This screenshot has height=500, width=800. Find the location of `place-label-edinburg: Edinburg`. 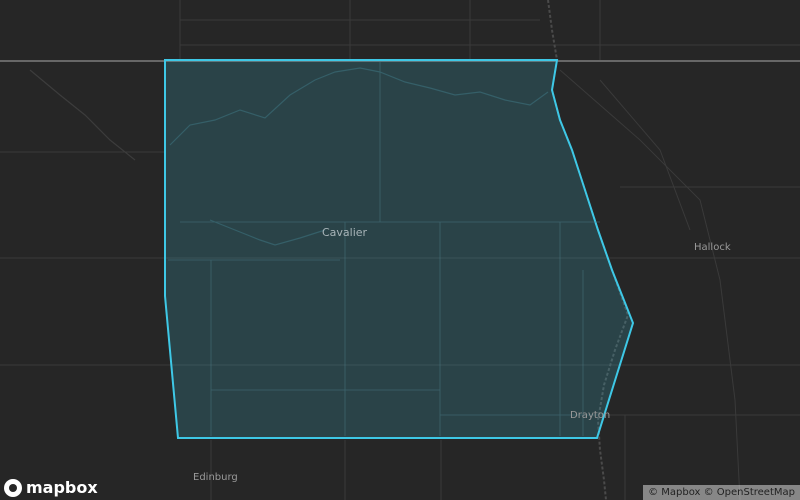

place-label-edinburg: Edinburg is located at coordinates (215, 477).